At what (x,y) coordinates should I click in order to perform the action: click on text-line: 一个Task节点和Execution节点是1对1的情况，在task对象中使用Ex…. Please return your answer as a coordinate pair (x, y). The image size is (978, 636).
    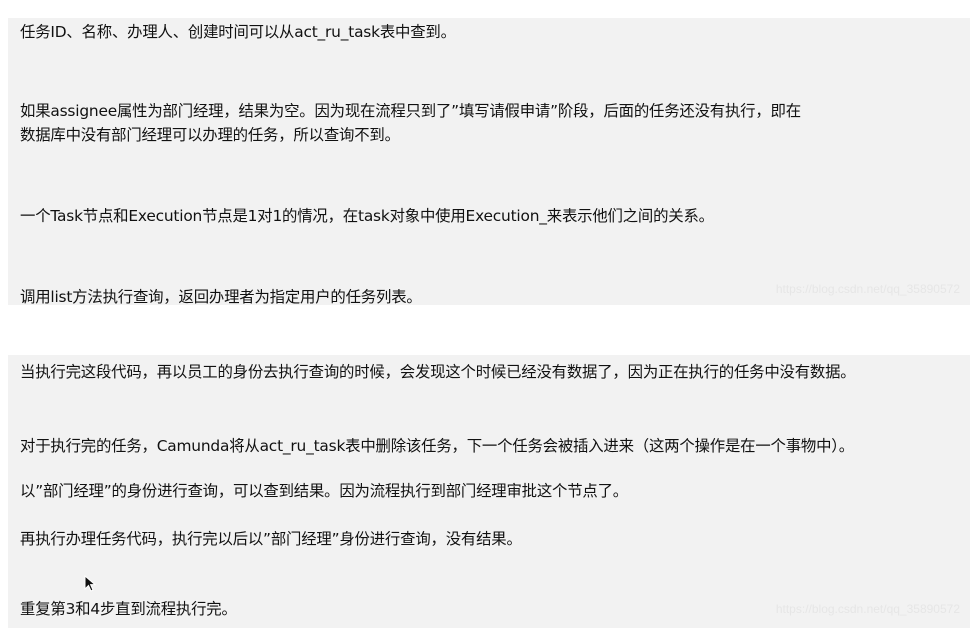
    Looking at the image, I should click on (367, 216).